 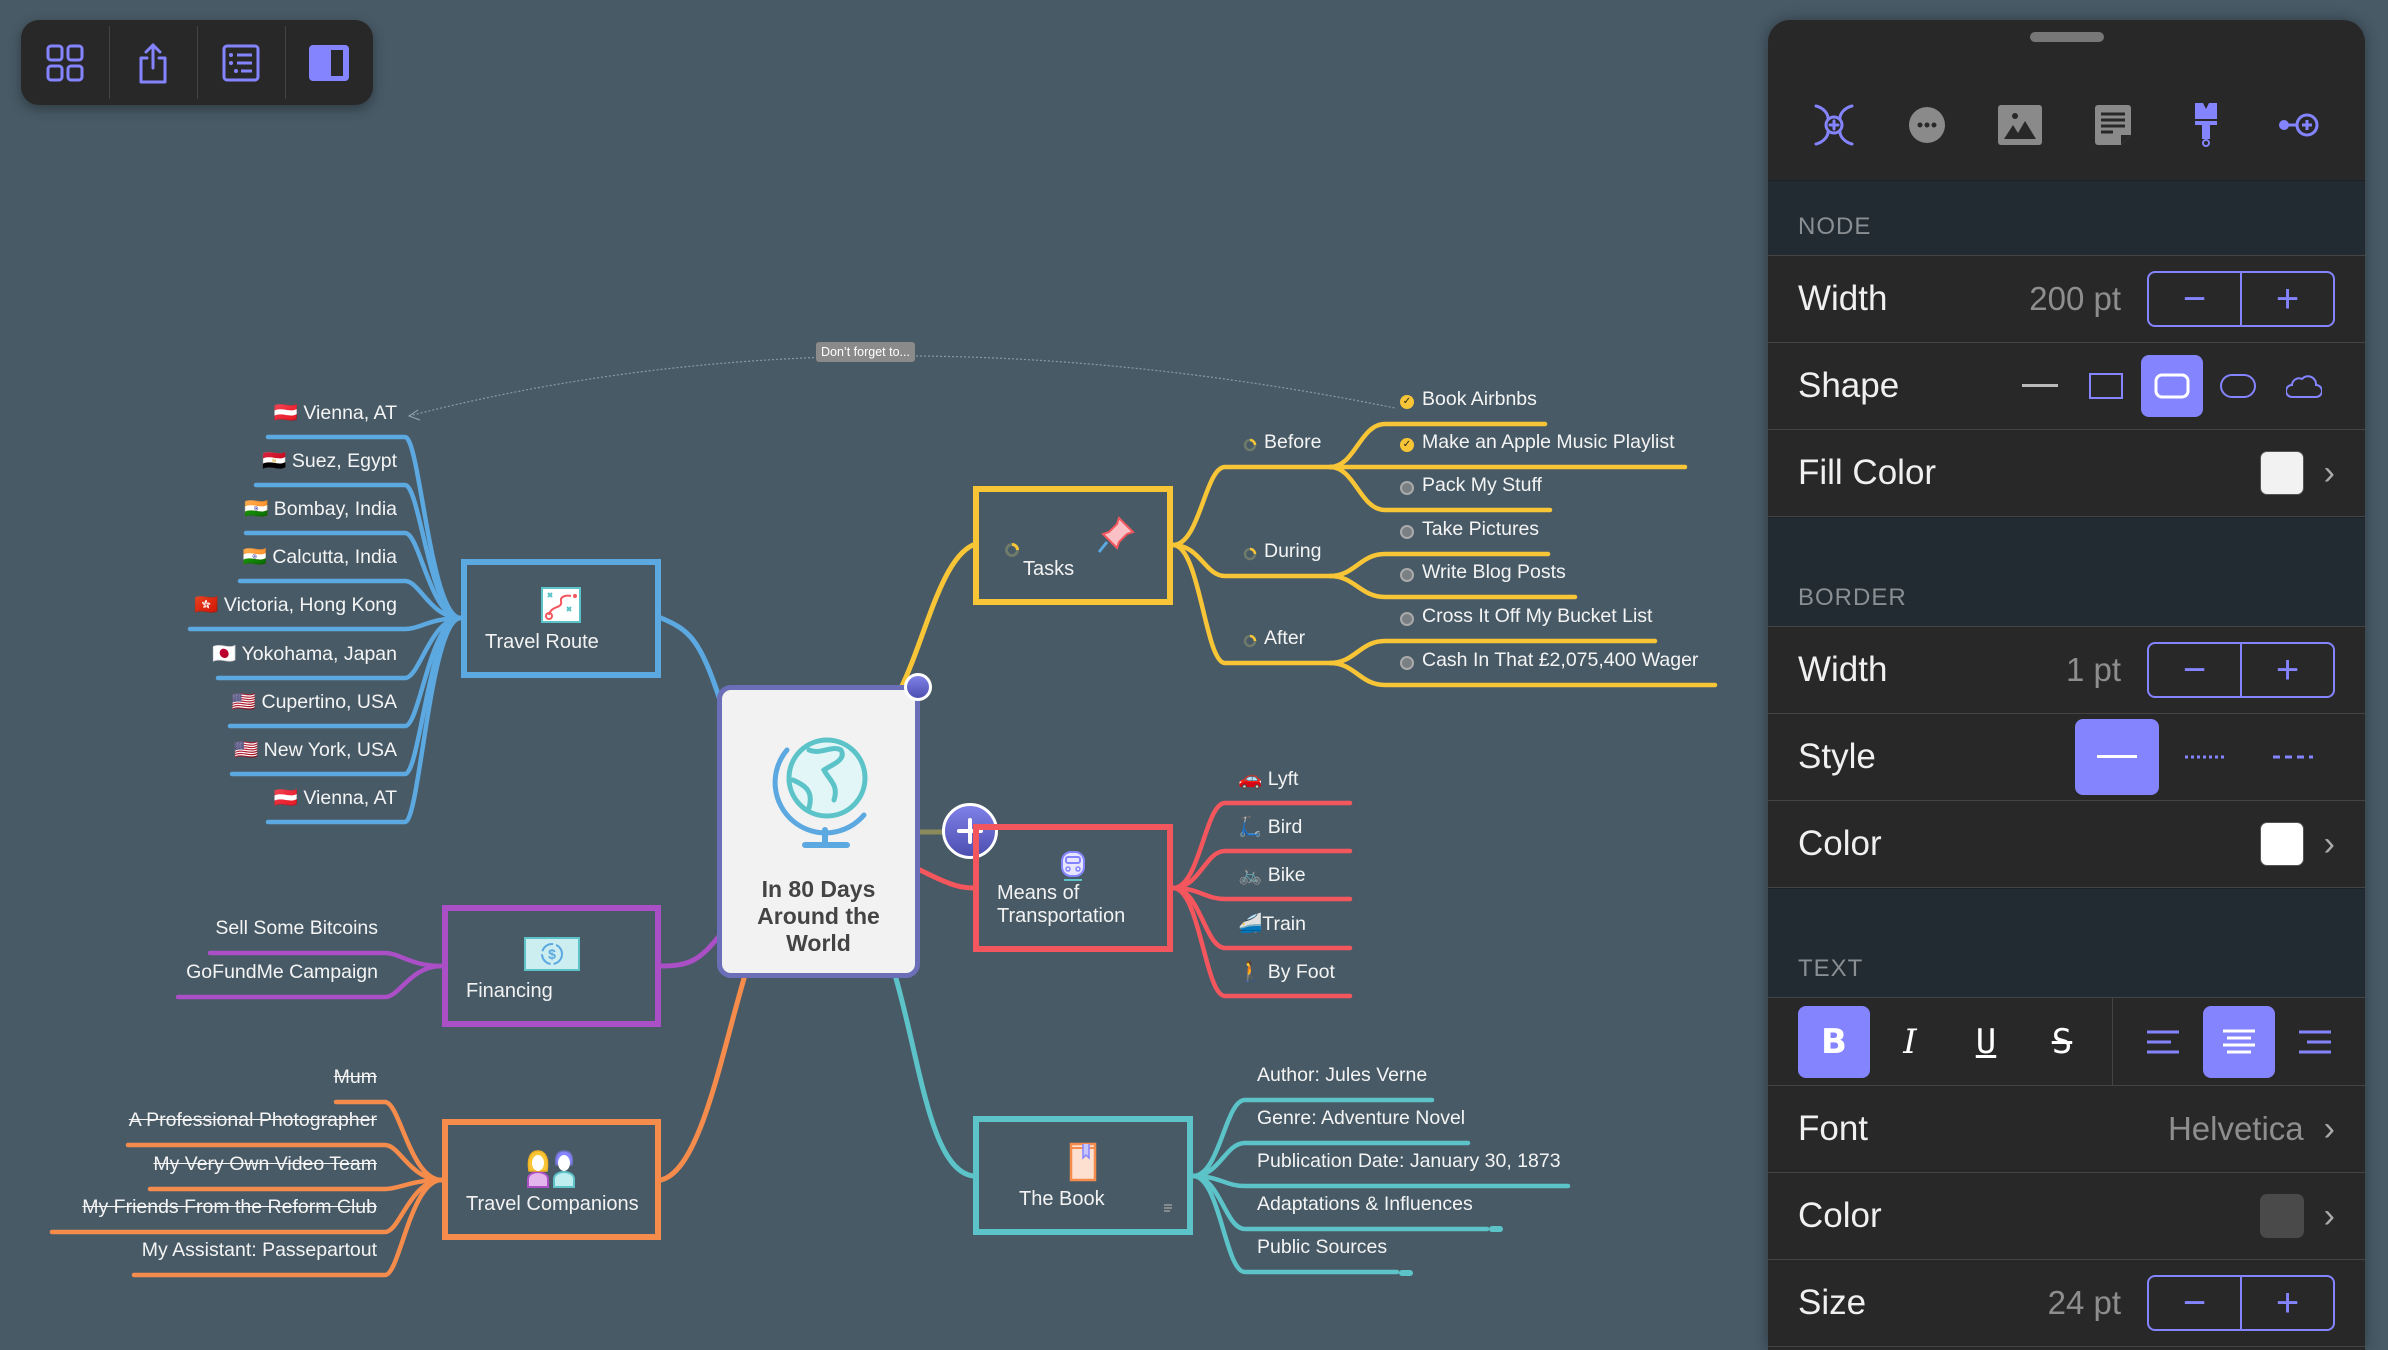 I want to click on transportation-node: Means of Transportation, so click(x=1073, y=888).